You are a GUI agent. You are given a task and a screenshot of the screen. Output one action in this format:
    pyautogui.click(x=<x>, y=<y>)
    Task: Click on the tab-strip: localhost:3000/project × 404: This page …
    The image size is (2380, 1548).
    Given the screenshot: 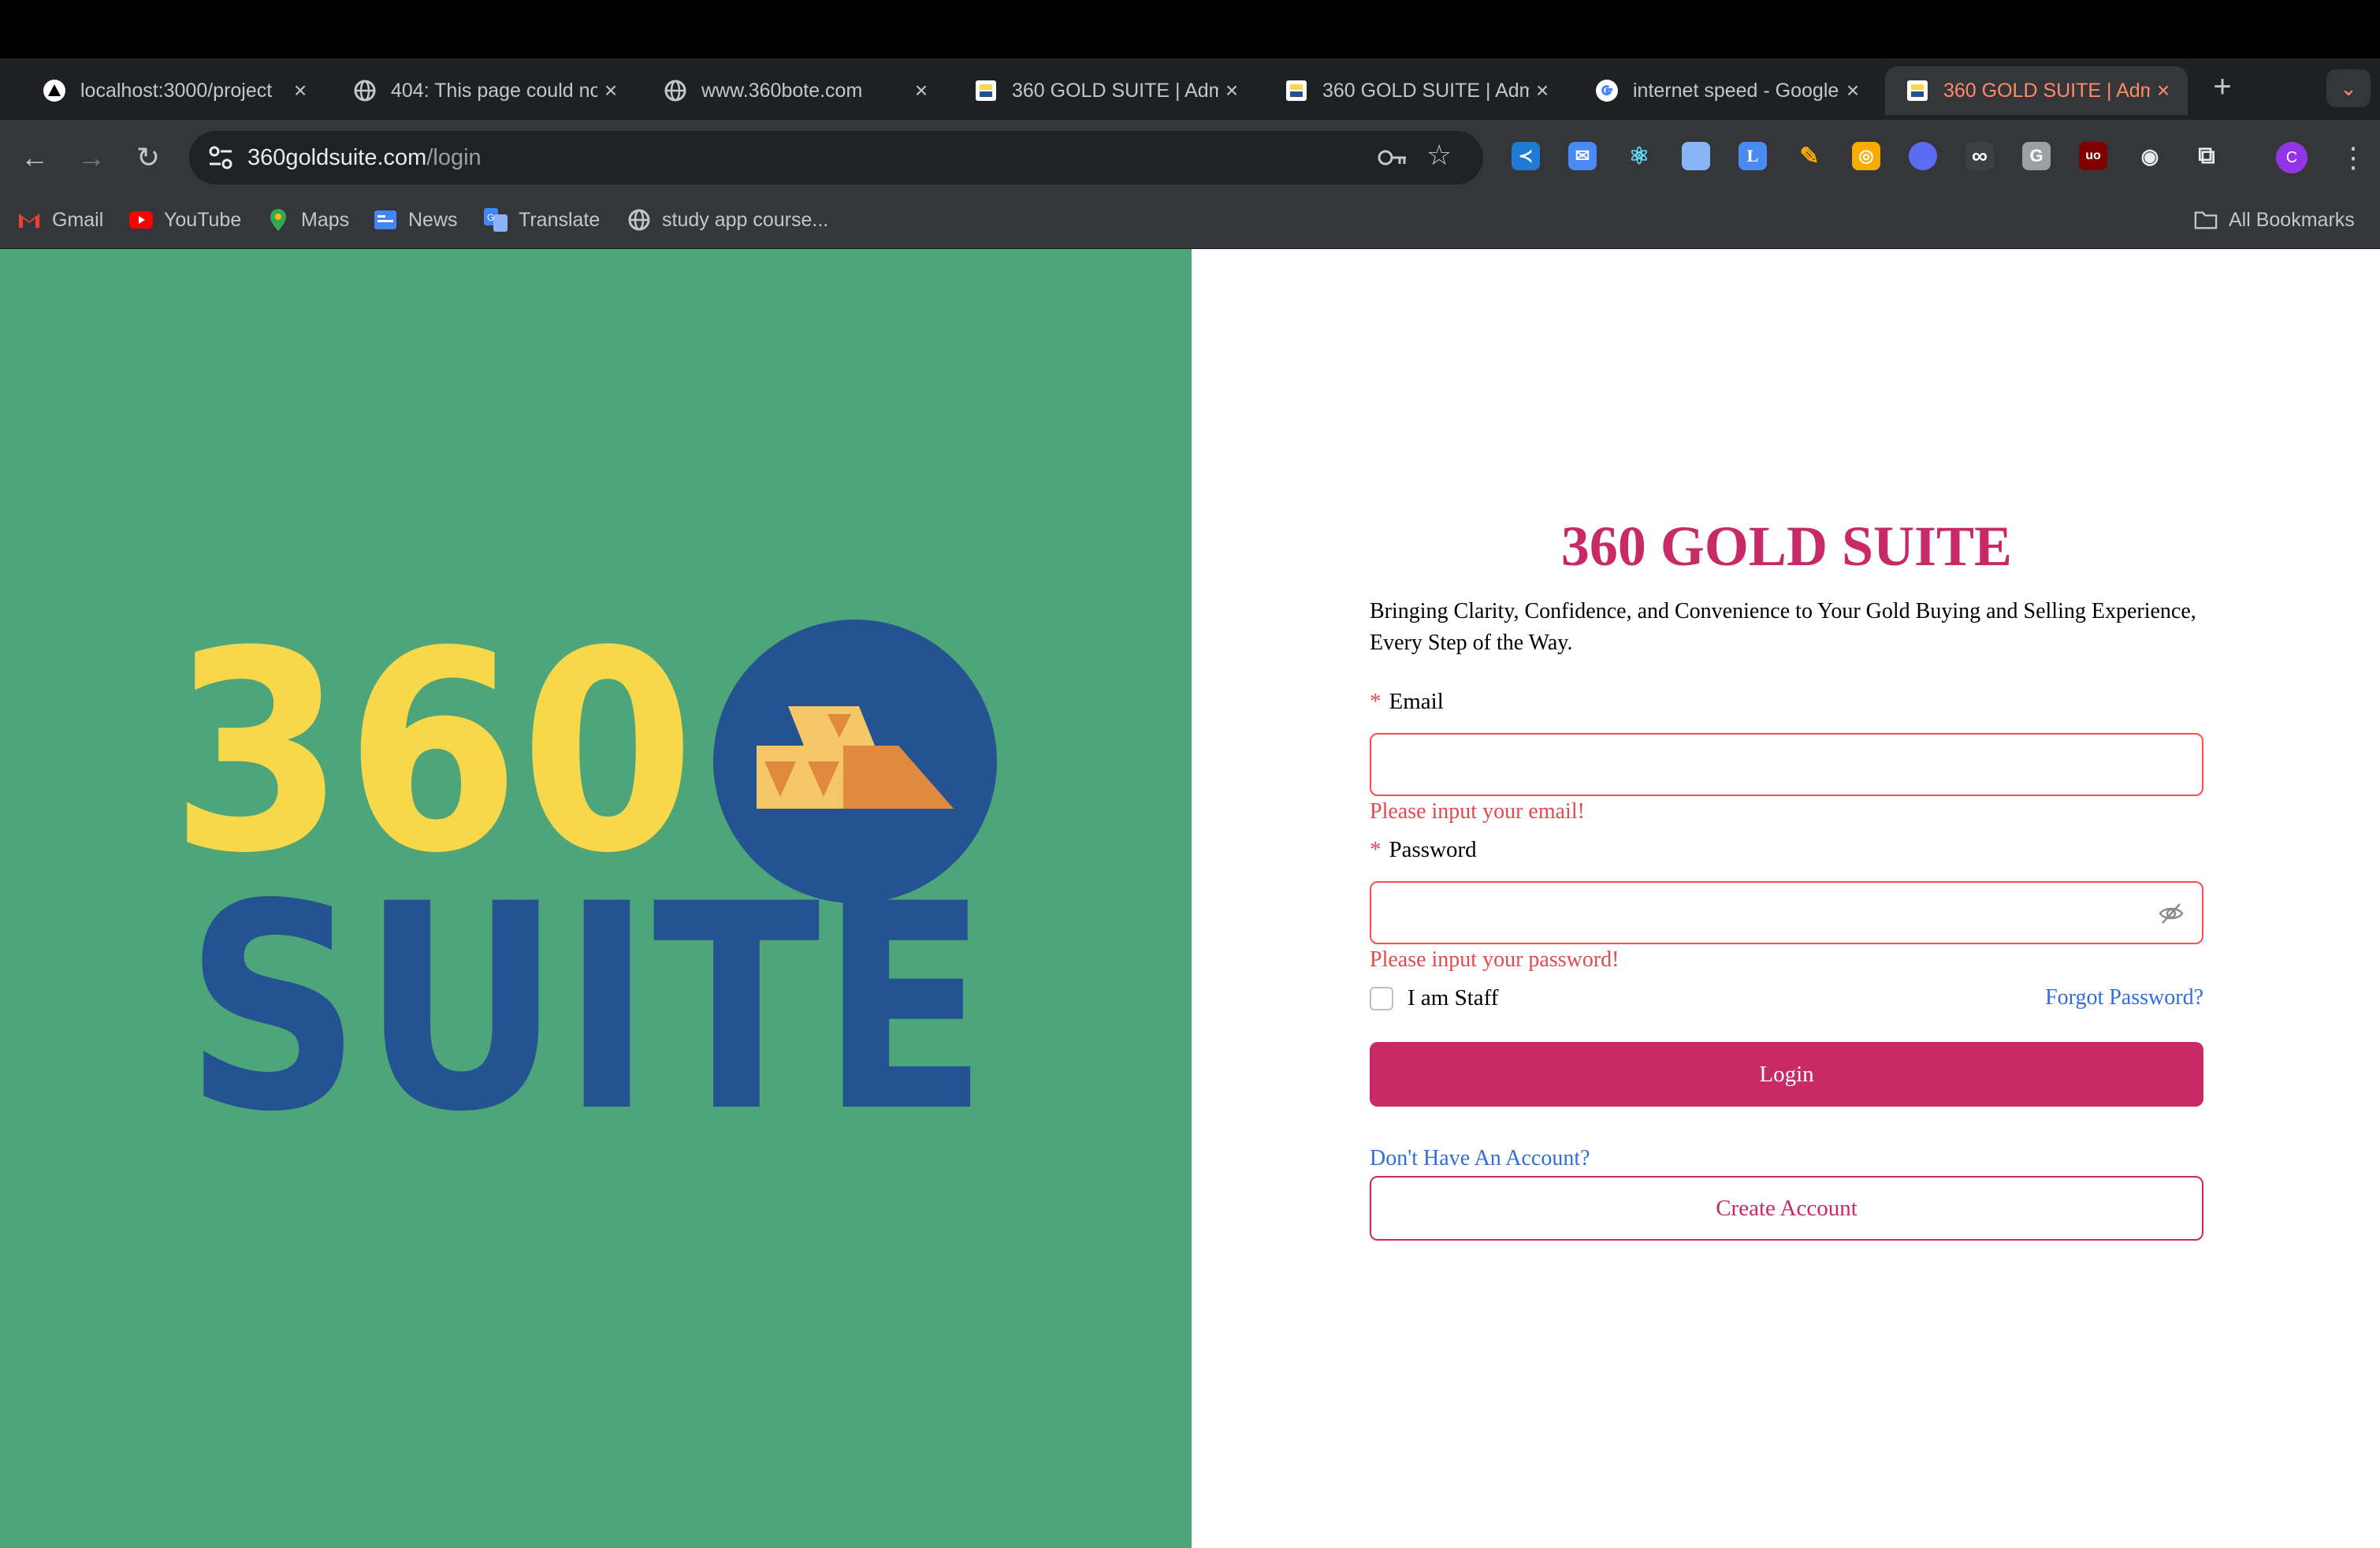 What is the action you would take?
    pyautogui.click(x=1190, y=89)
    